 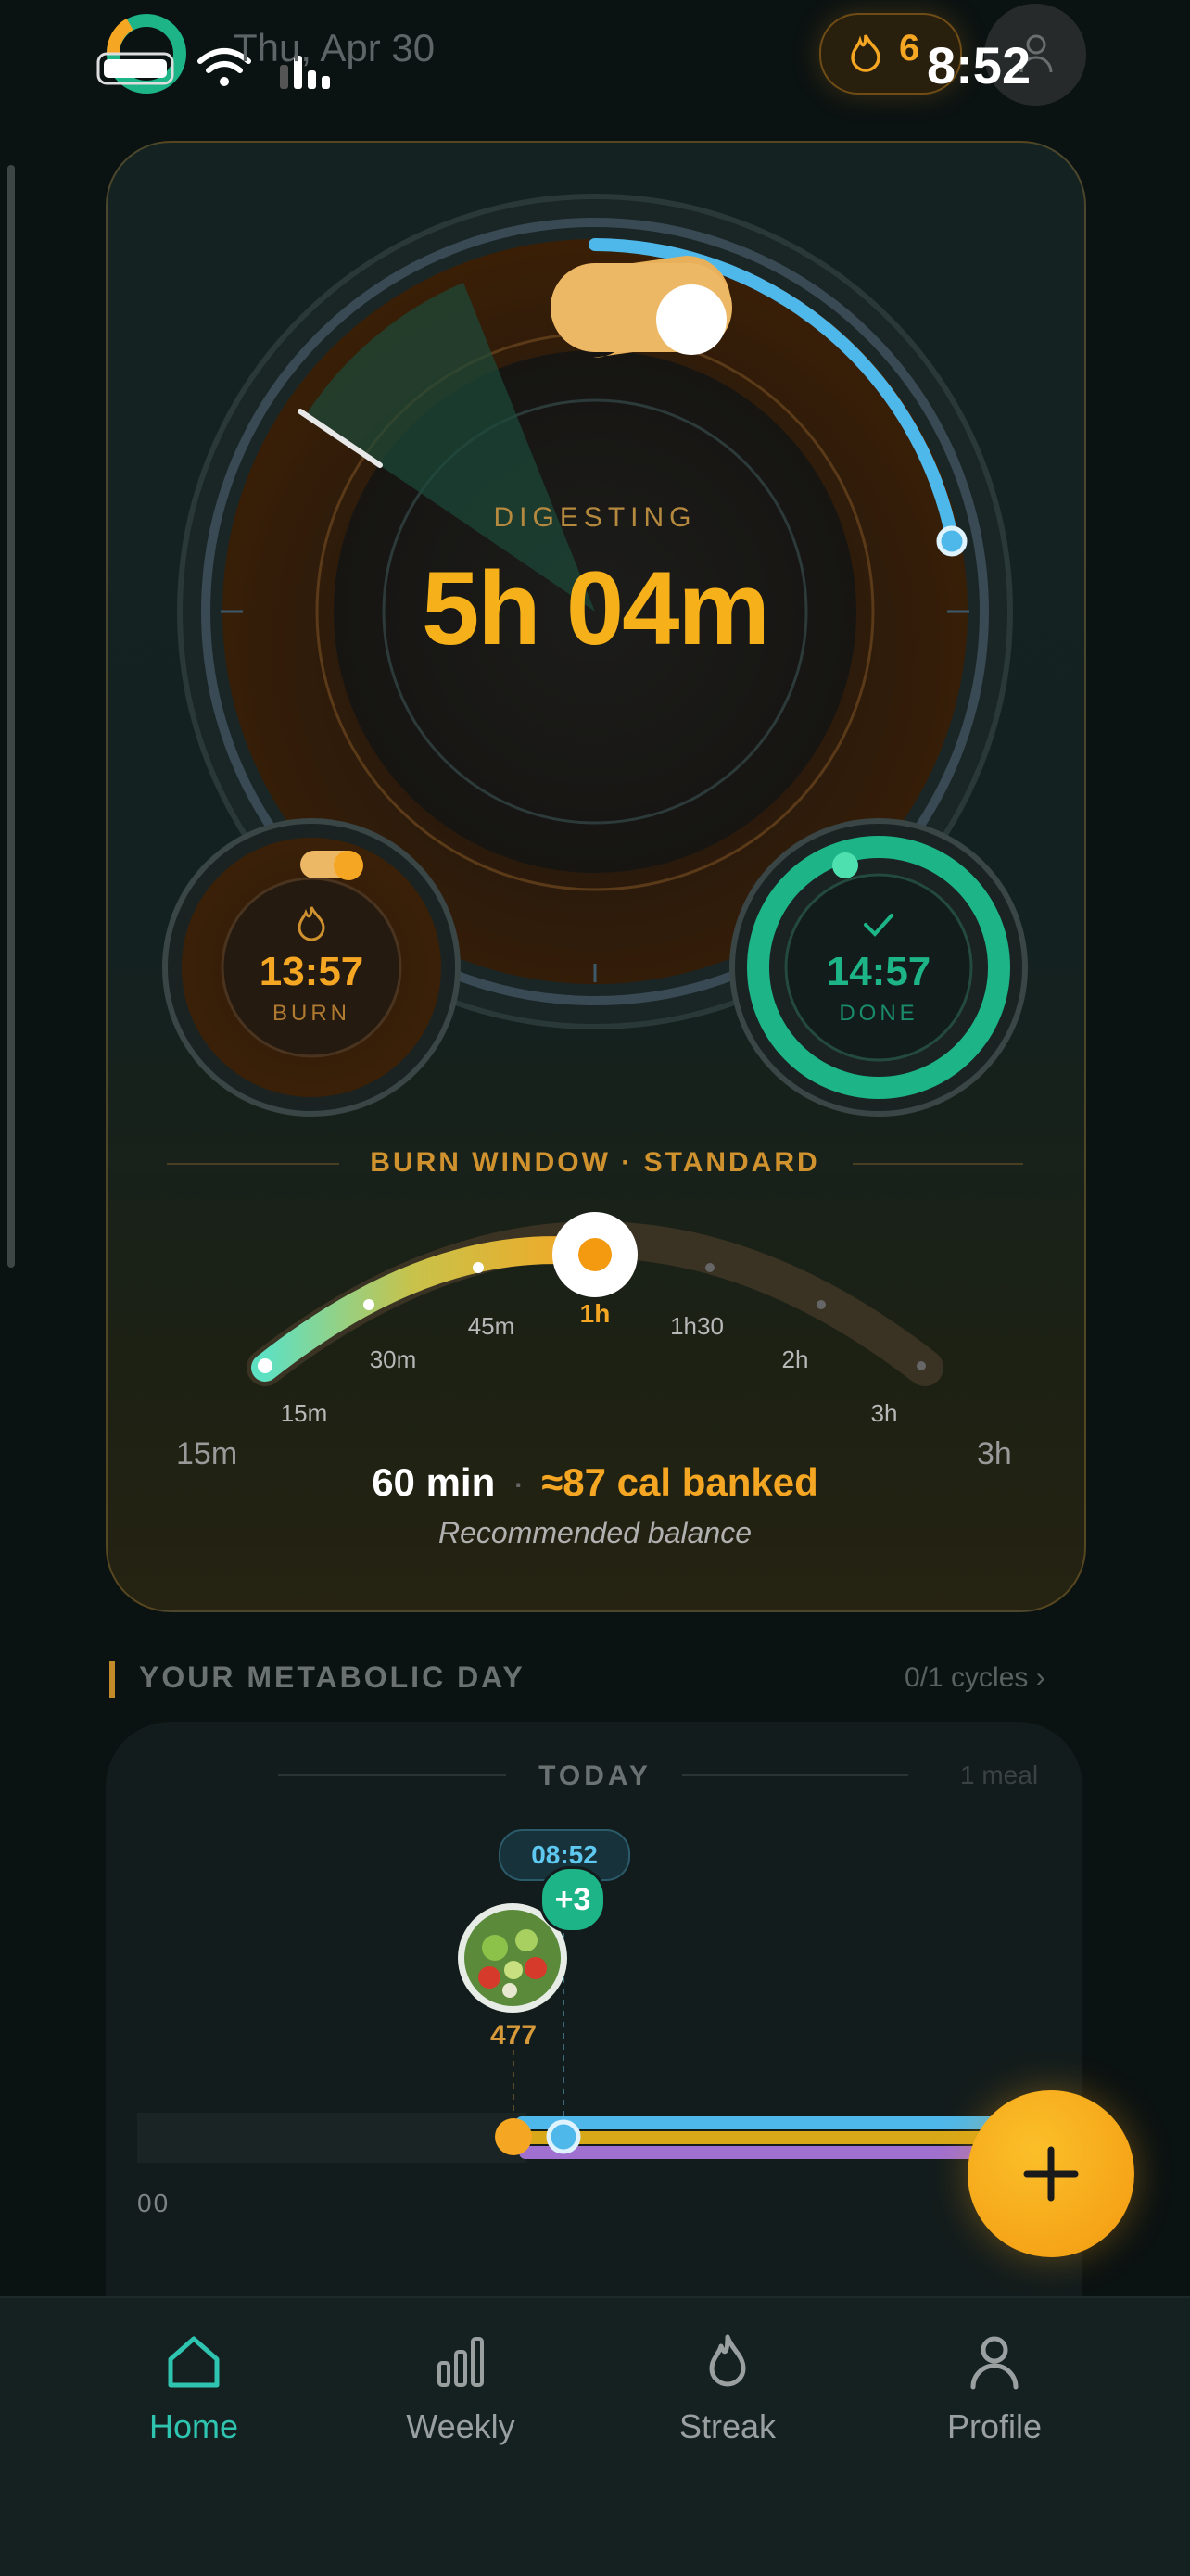 What do you see at coordinates (795, 1359) in the screenshot?
I see `tick-2h: 2h` at bounding box center [795, 1359].